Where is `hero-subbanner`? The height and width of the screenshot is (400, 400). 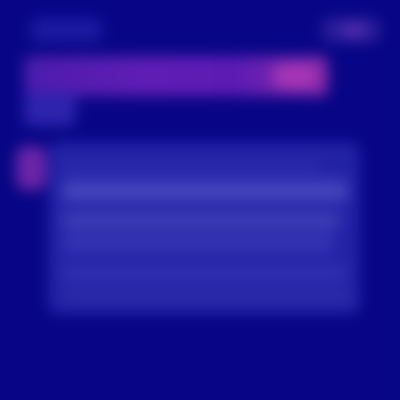 hero-subbanner is located at coordinates (50, 109).